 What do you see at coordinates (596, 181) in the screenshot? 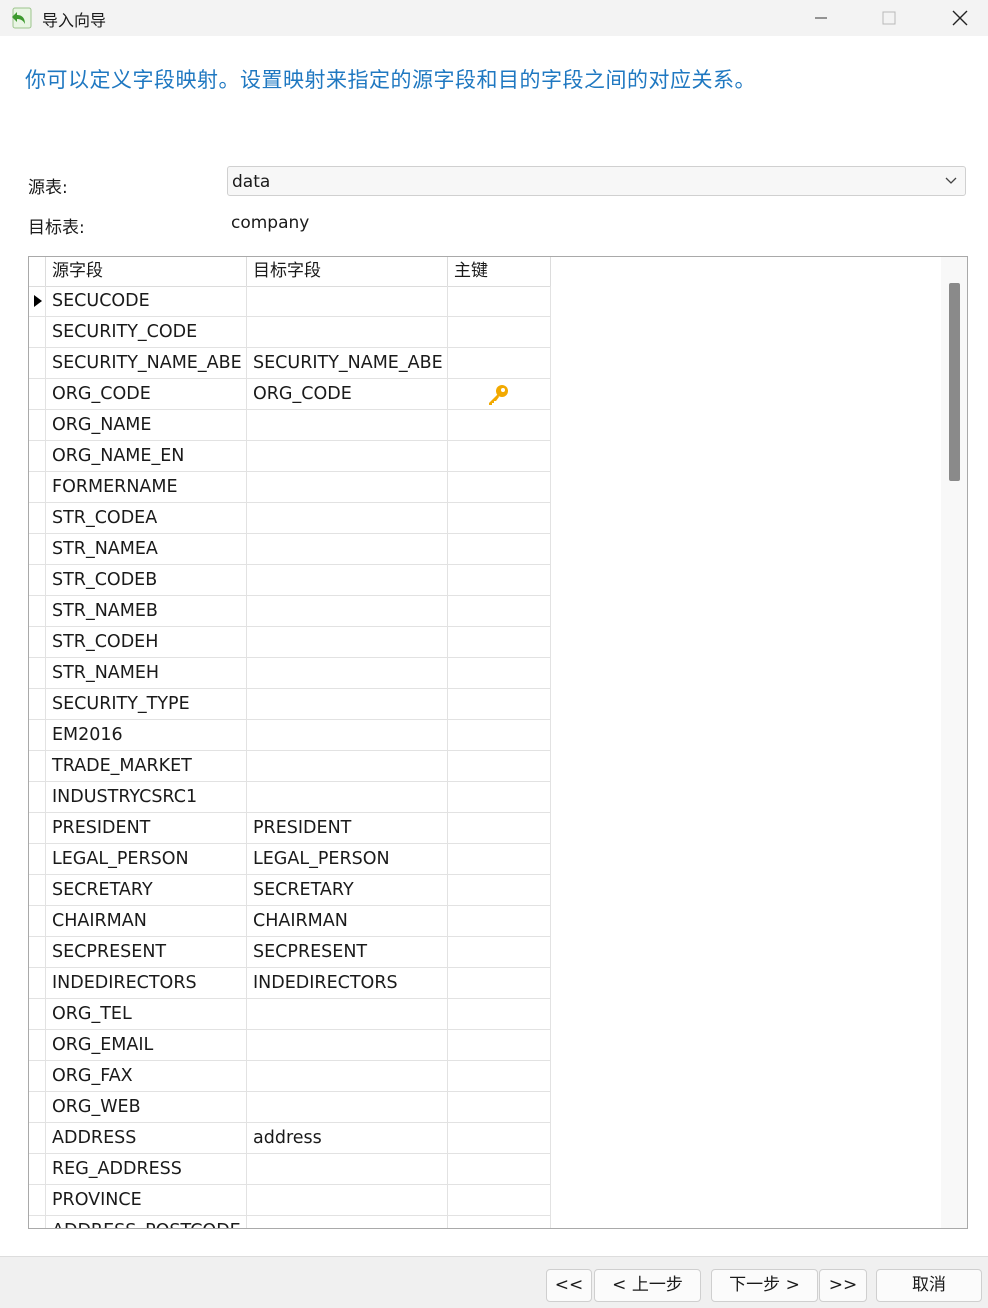
I see `source-table-select: data` at bounding box center [596, 181].